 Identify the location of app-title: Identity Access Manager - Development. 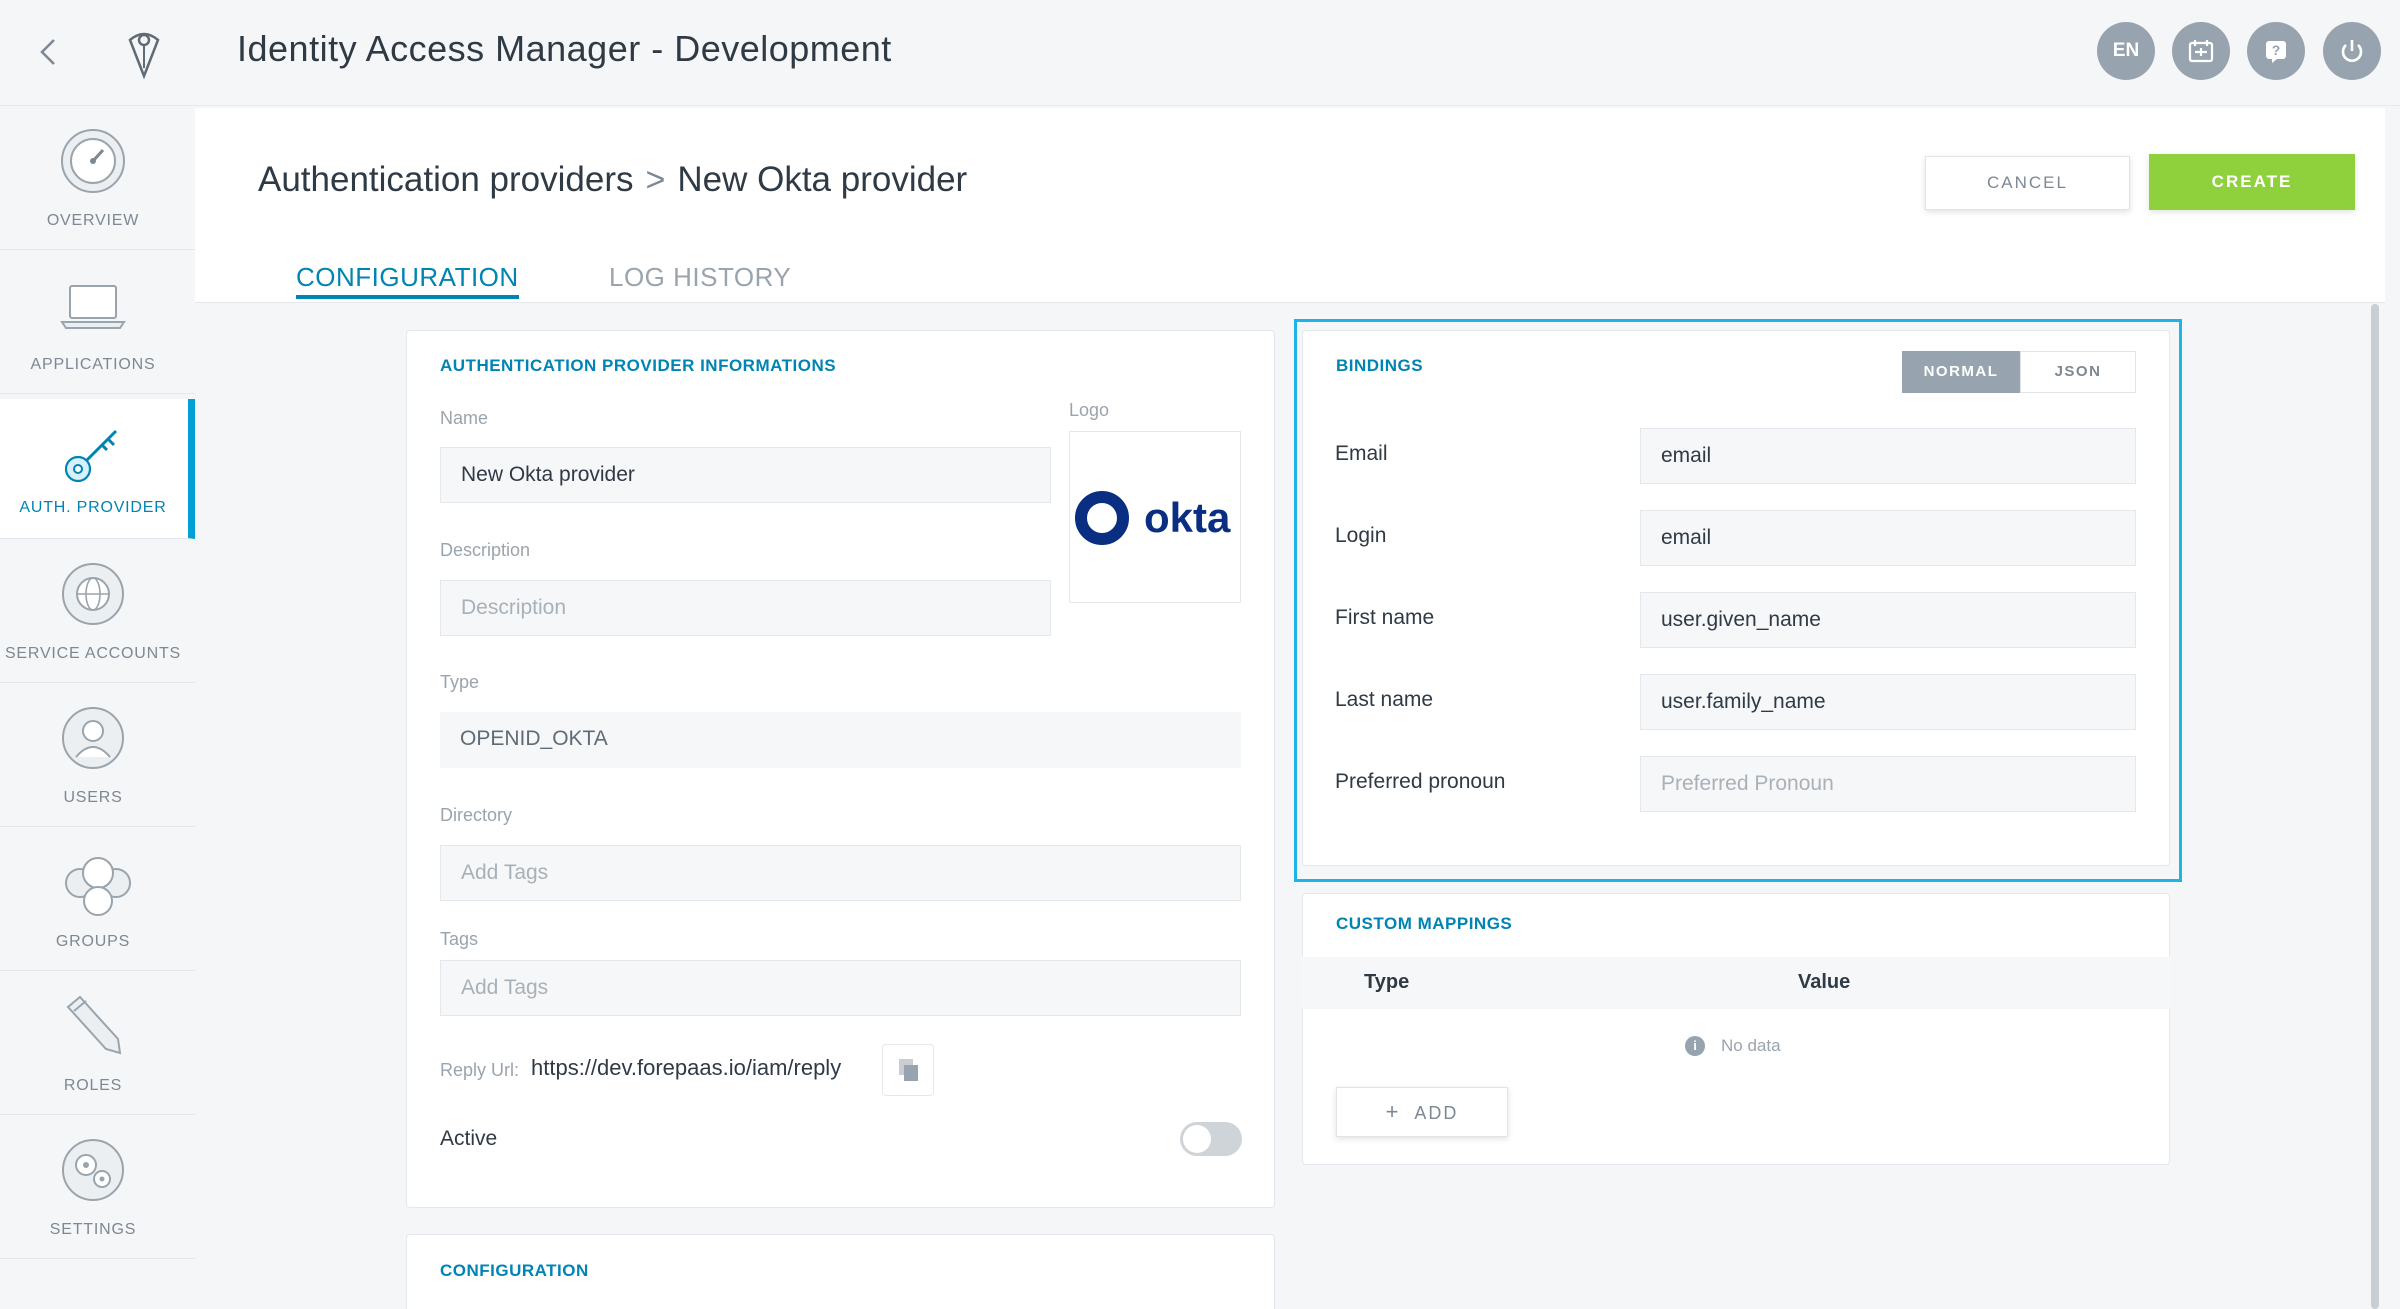
(564, 48).